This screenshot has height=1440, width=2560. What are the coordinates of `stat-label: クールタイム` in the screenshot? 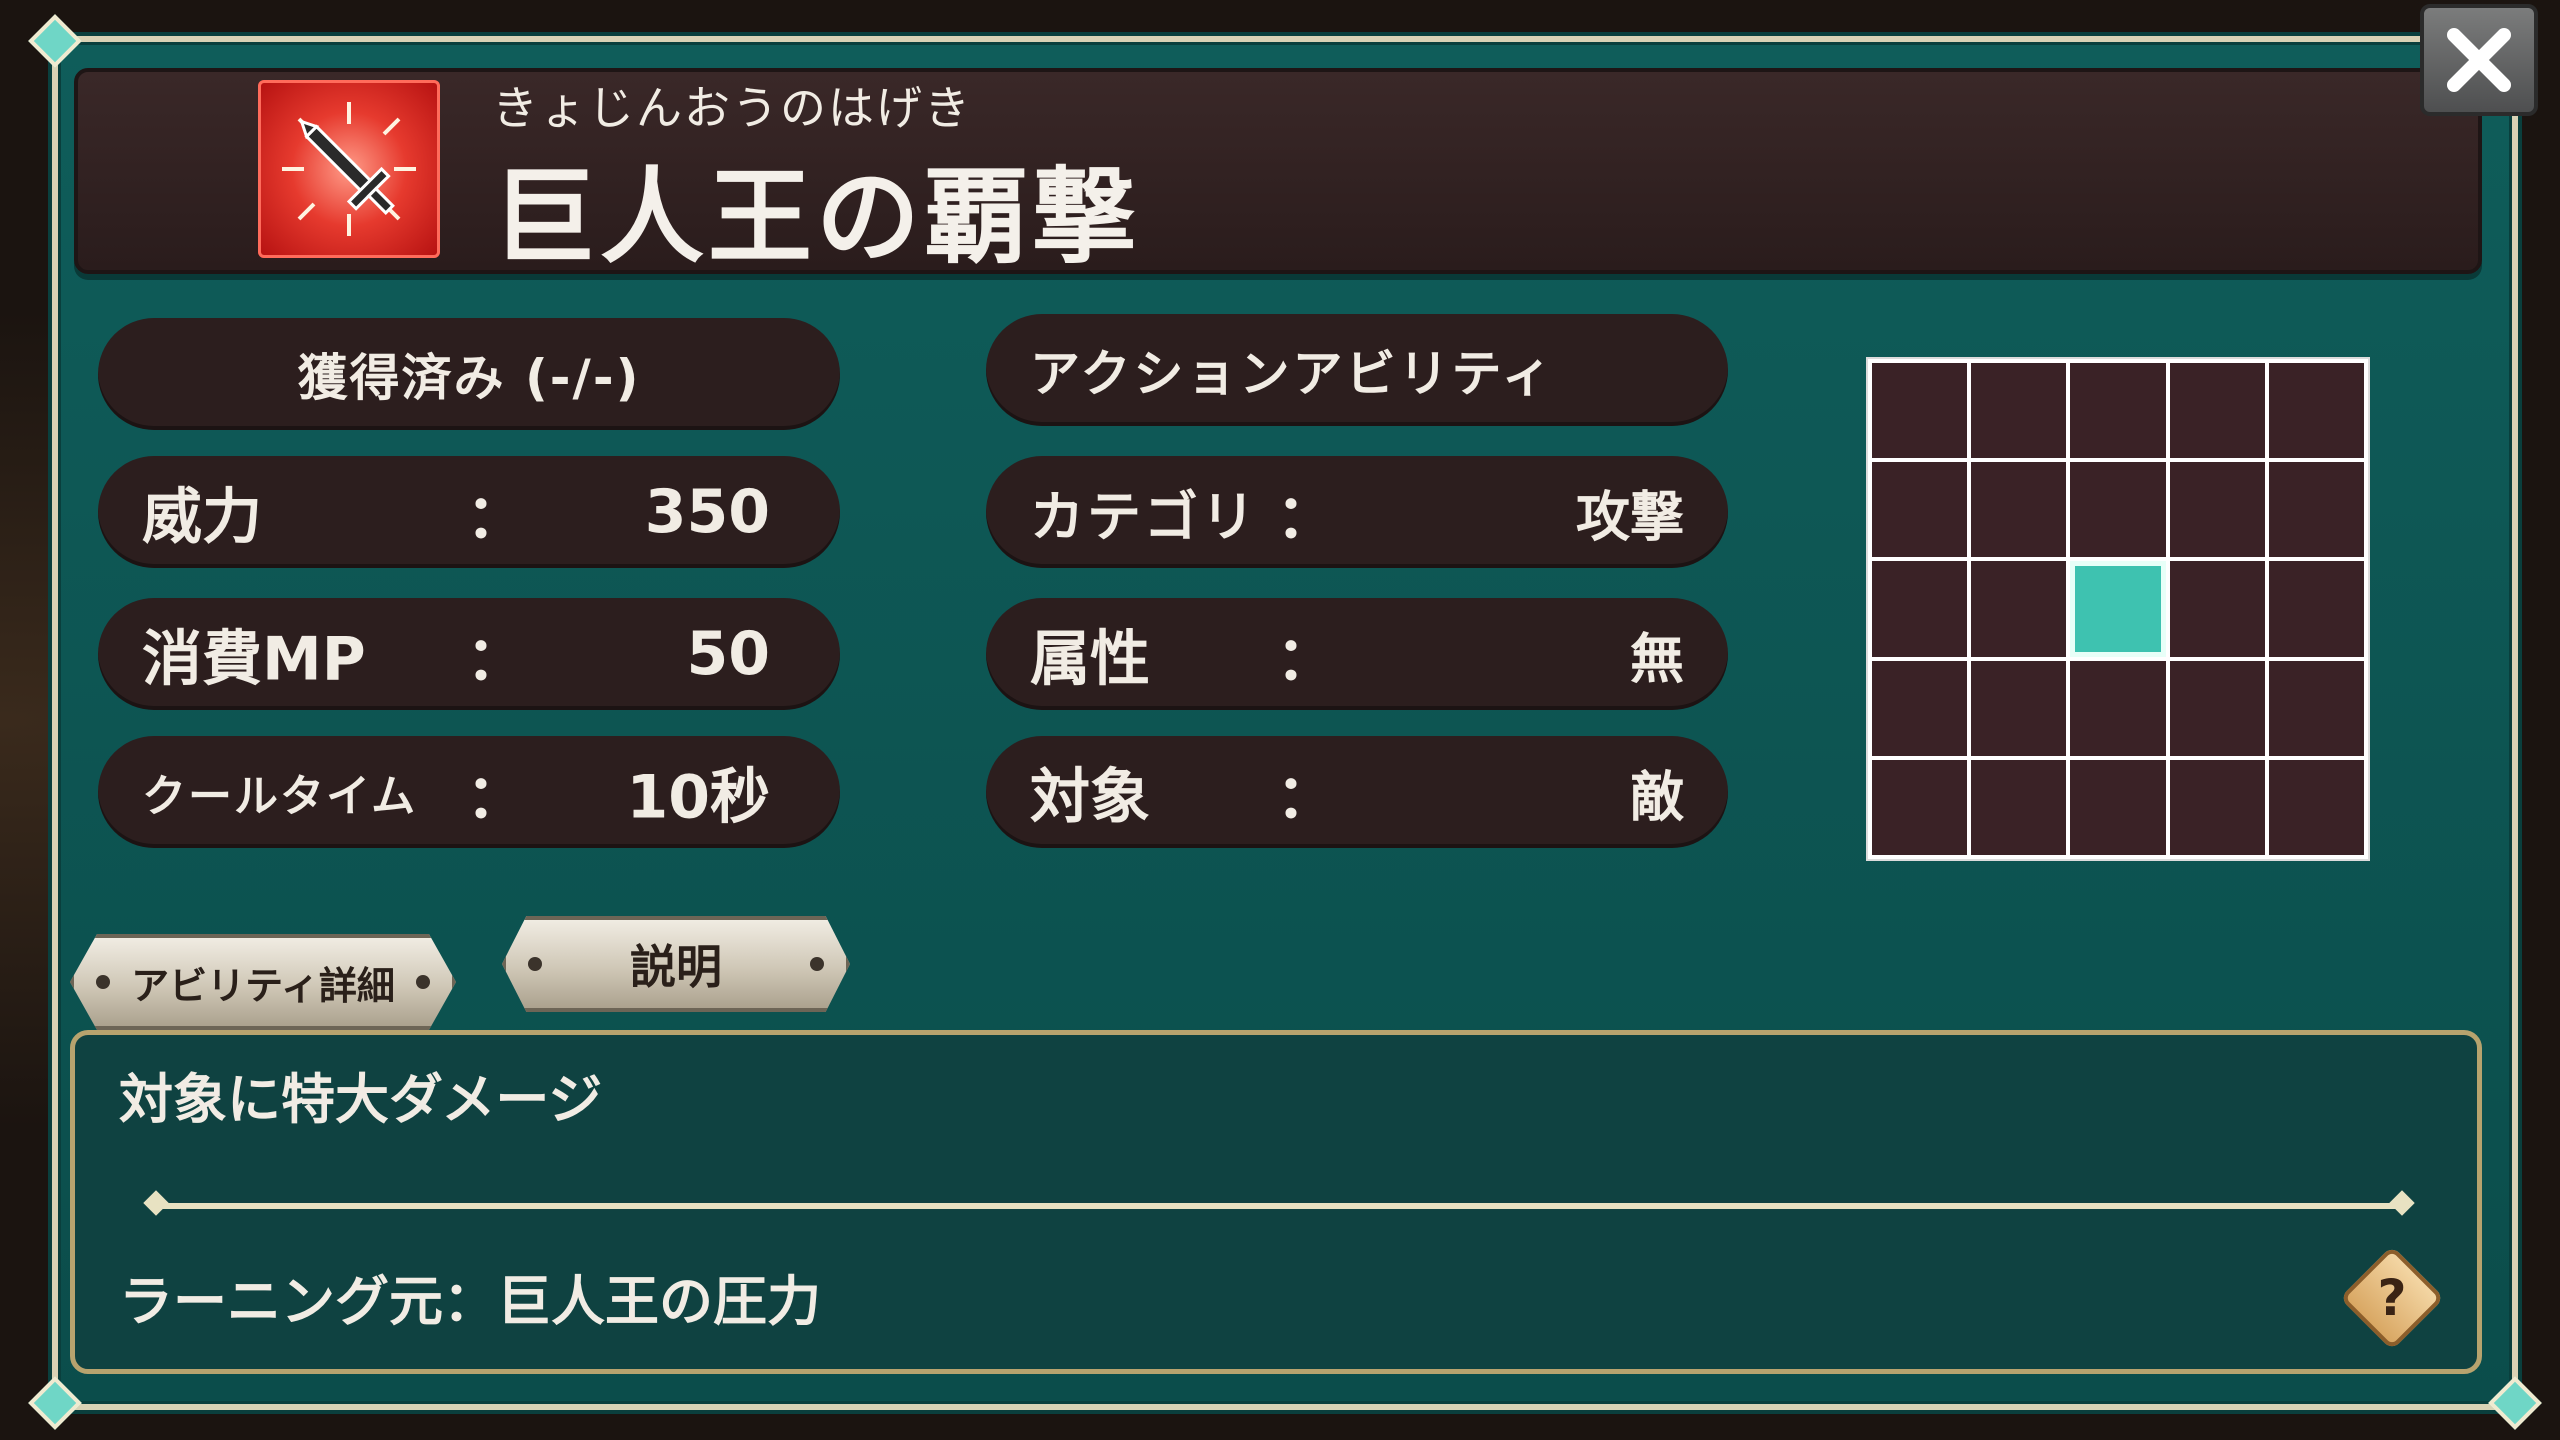 It's located at (280, 796).